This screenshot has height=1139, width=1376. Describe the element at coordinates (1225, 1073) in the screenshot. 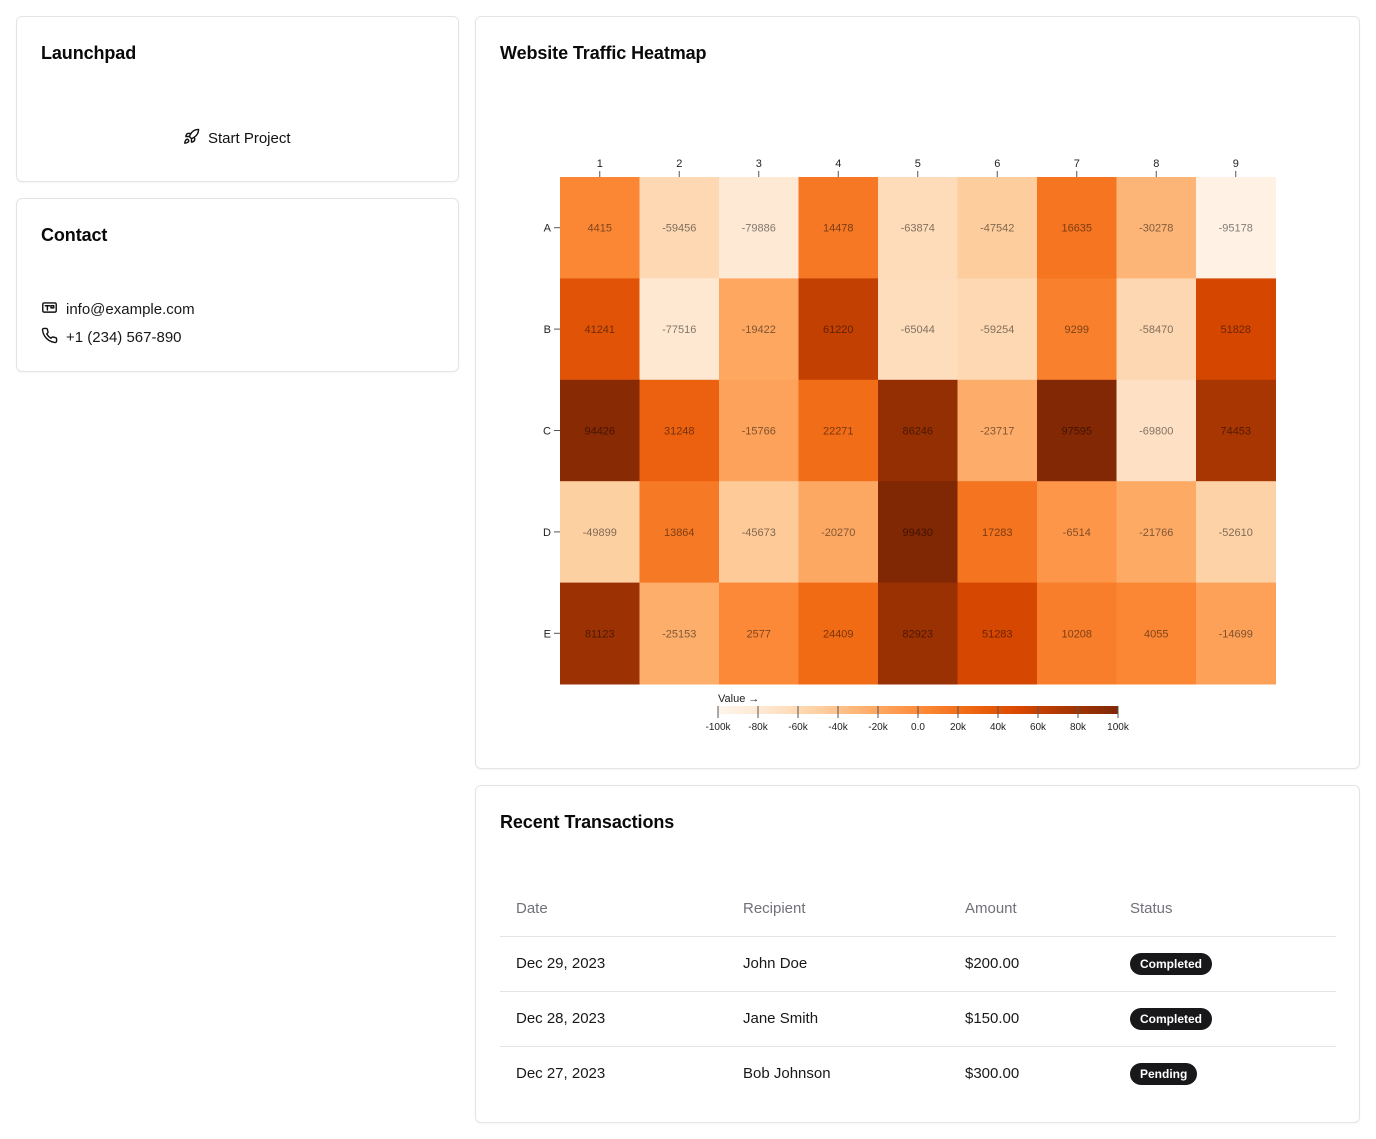

I see `cell-status: Pending` at that location.